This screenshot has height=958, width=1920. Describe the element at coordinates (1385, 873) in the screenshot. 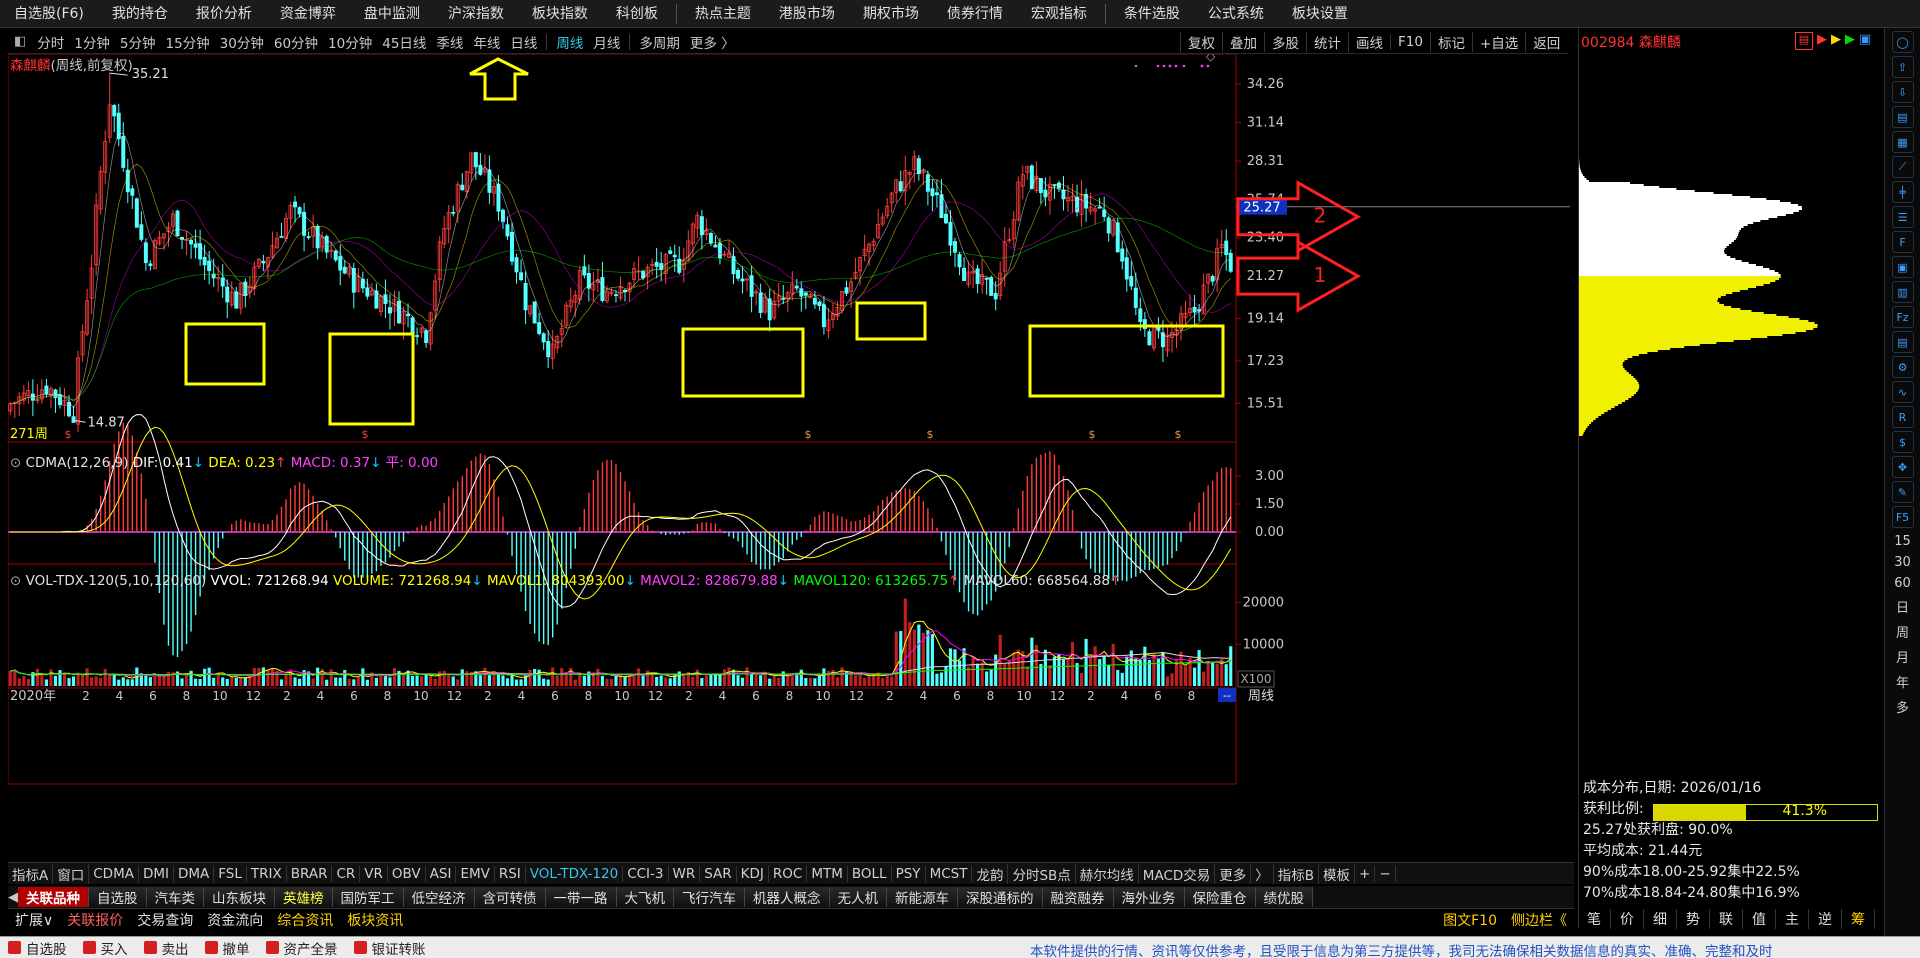

I see `indicator-tab-item-33: −` at that location.